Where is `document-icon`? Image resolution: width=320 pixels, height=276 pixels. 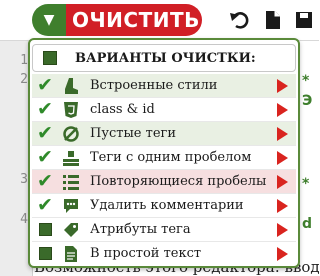
document-icon is located at coordinates (273, 20).